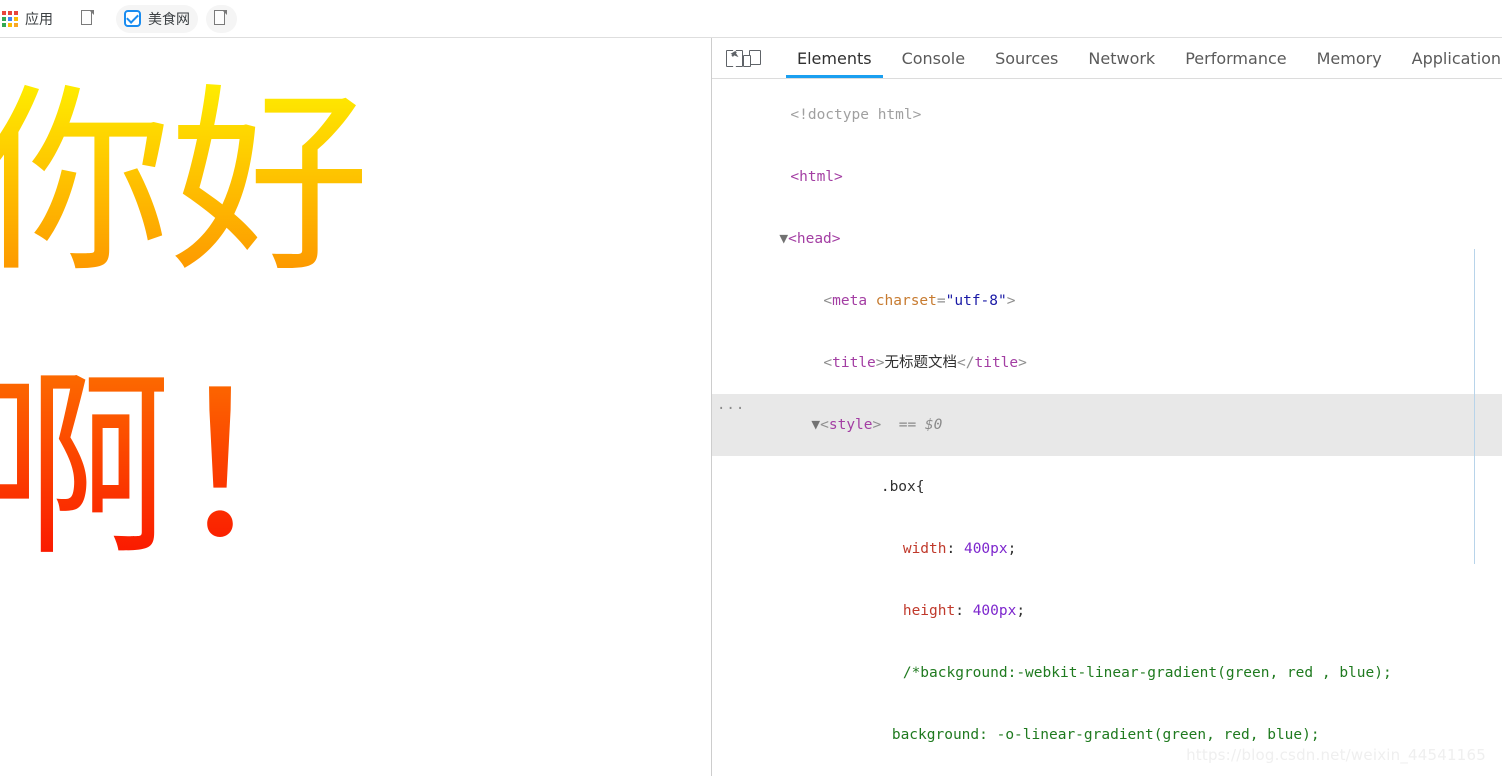 The height and width of the screenshot is (776, 1502). I want to click on css-prop-height: height, so click(929, 611).